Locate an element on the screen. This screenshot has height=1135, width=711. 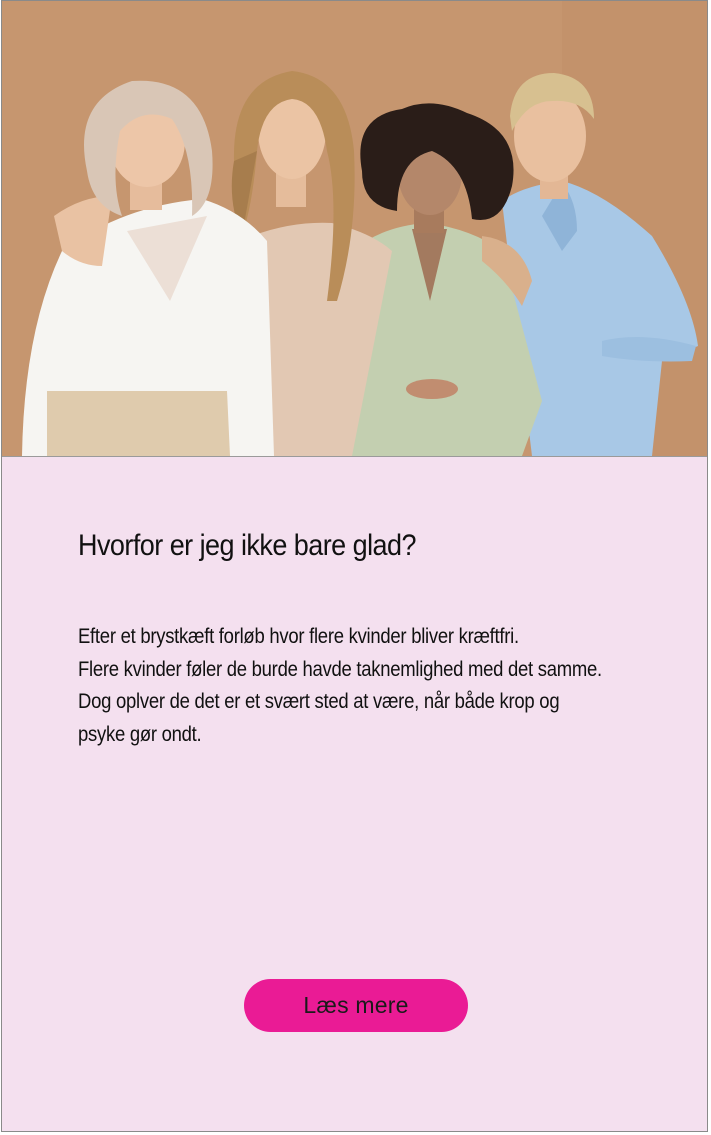
article-title: Hvorfor er jeg ikke bare glad? is located at coordinates (247, 545).